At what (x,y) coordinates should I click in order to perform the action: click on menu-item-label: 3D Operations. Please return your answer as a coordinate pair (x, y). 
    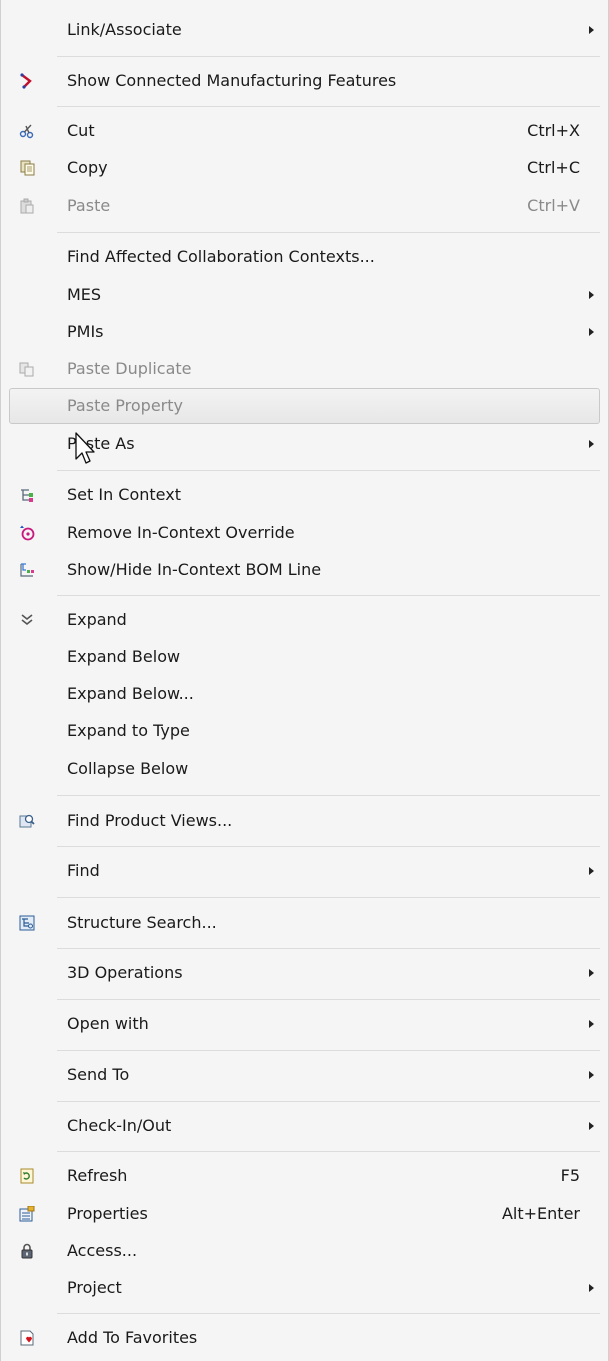
    Looking at the image, I should click on (125, 972).